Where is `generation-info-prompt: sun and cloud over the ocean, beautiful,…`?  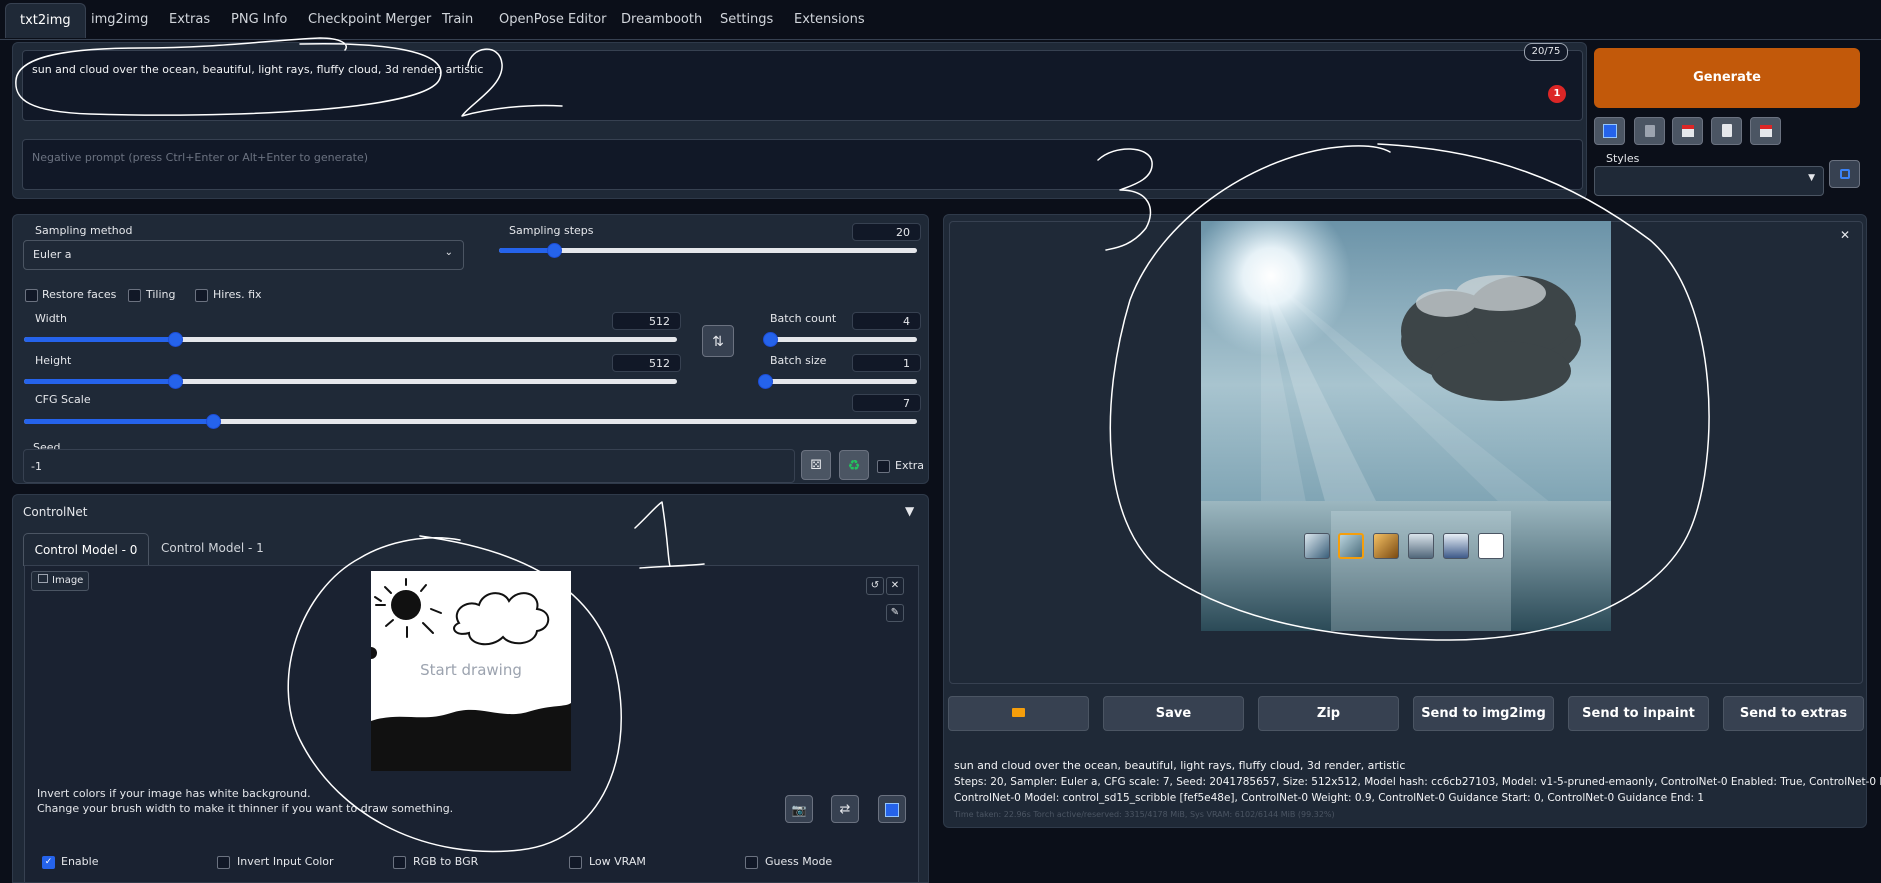 generation-info-prompt: sun and cloud over the ocean, beautiful,… is located at coordinates (1180, 765).